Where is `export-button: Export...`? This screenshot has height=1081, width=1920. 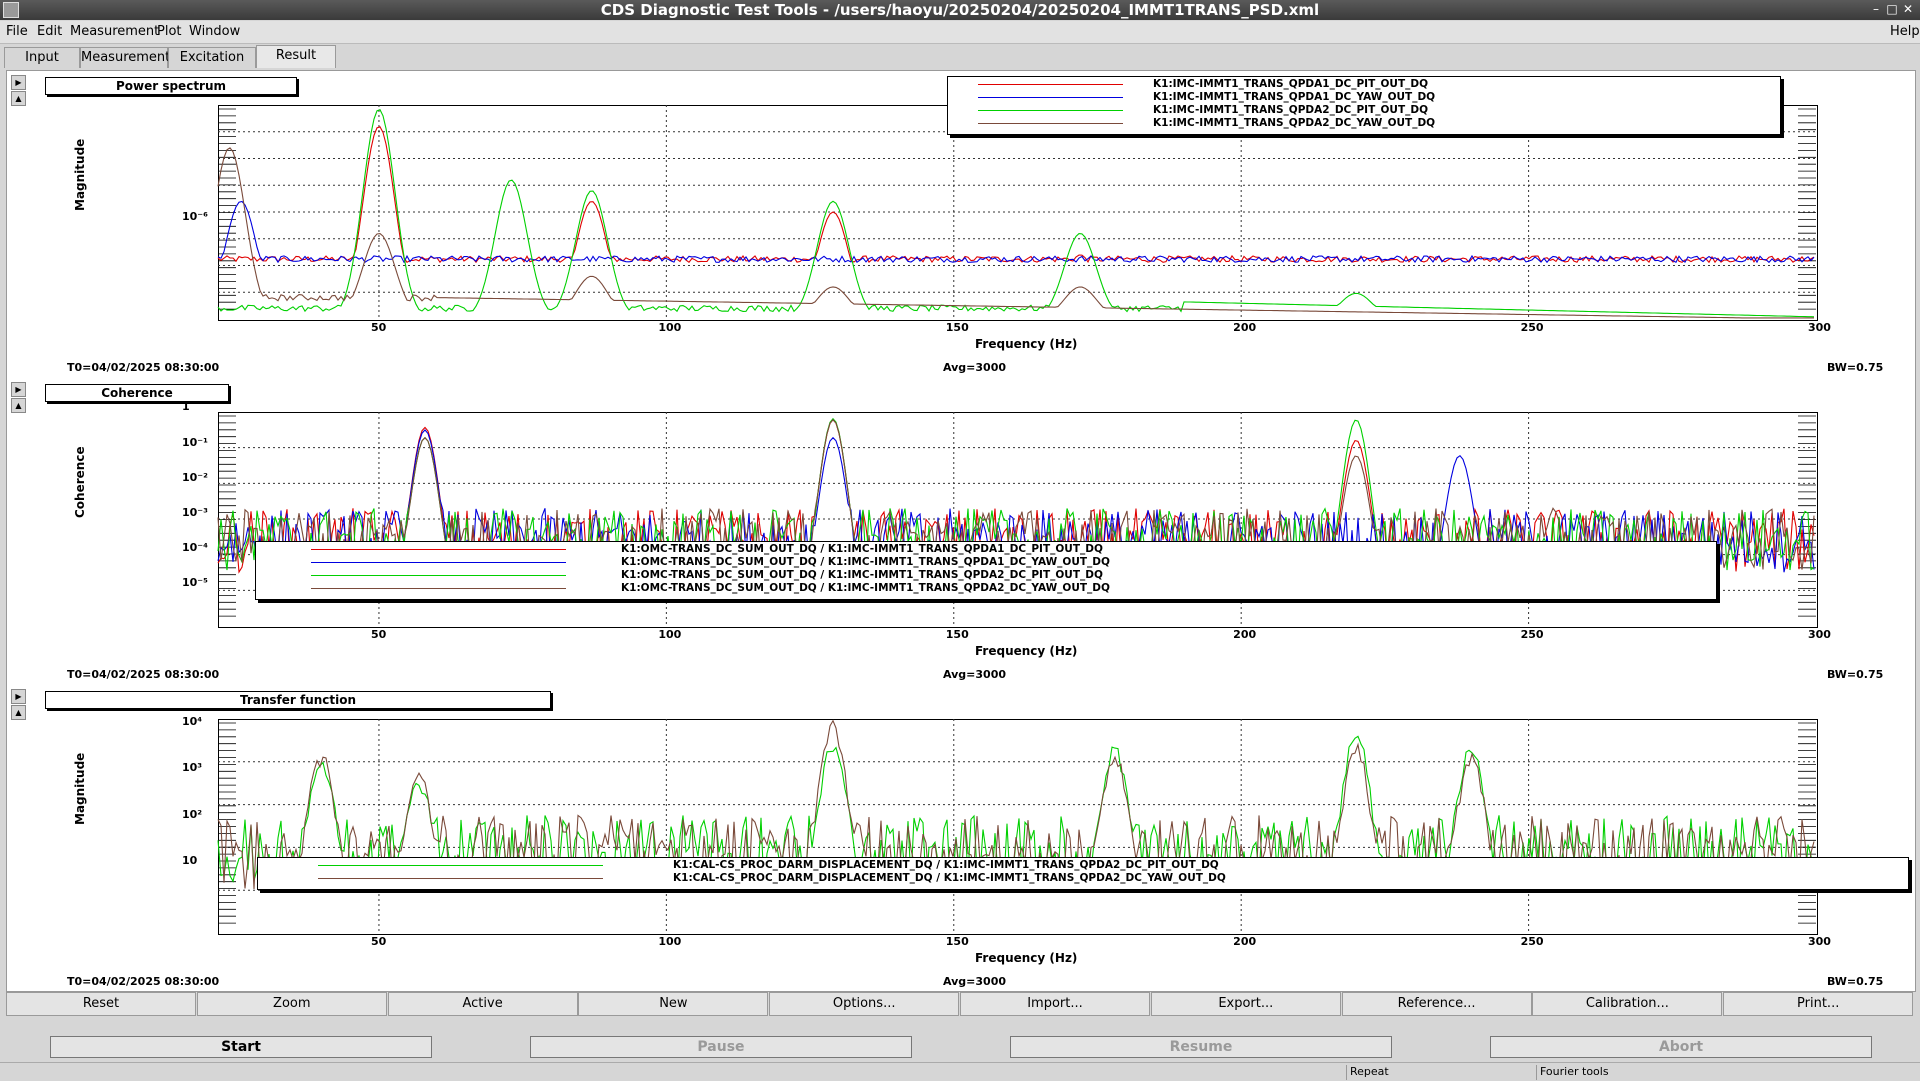
export-button: Export... is located at coordinates (1245, 1004).